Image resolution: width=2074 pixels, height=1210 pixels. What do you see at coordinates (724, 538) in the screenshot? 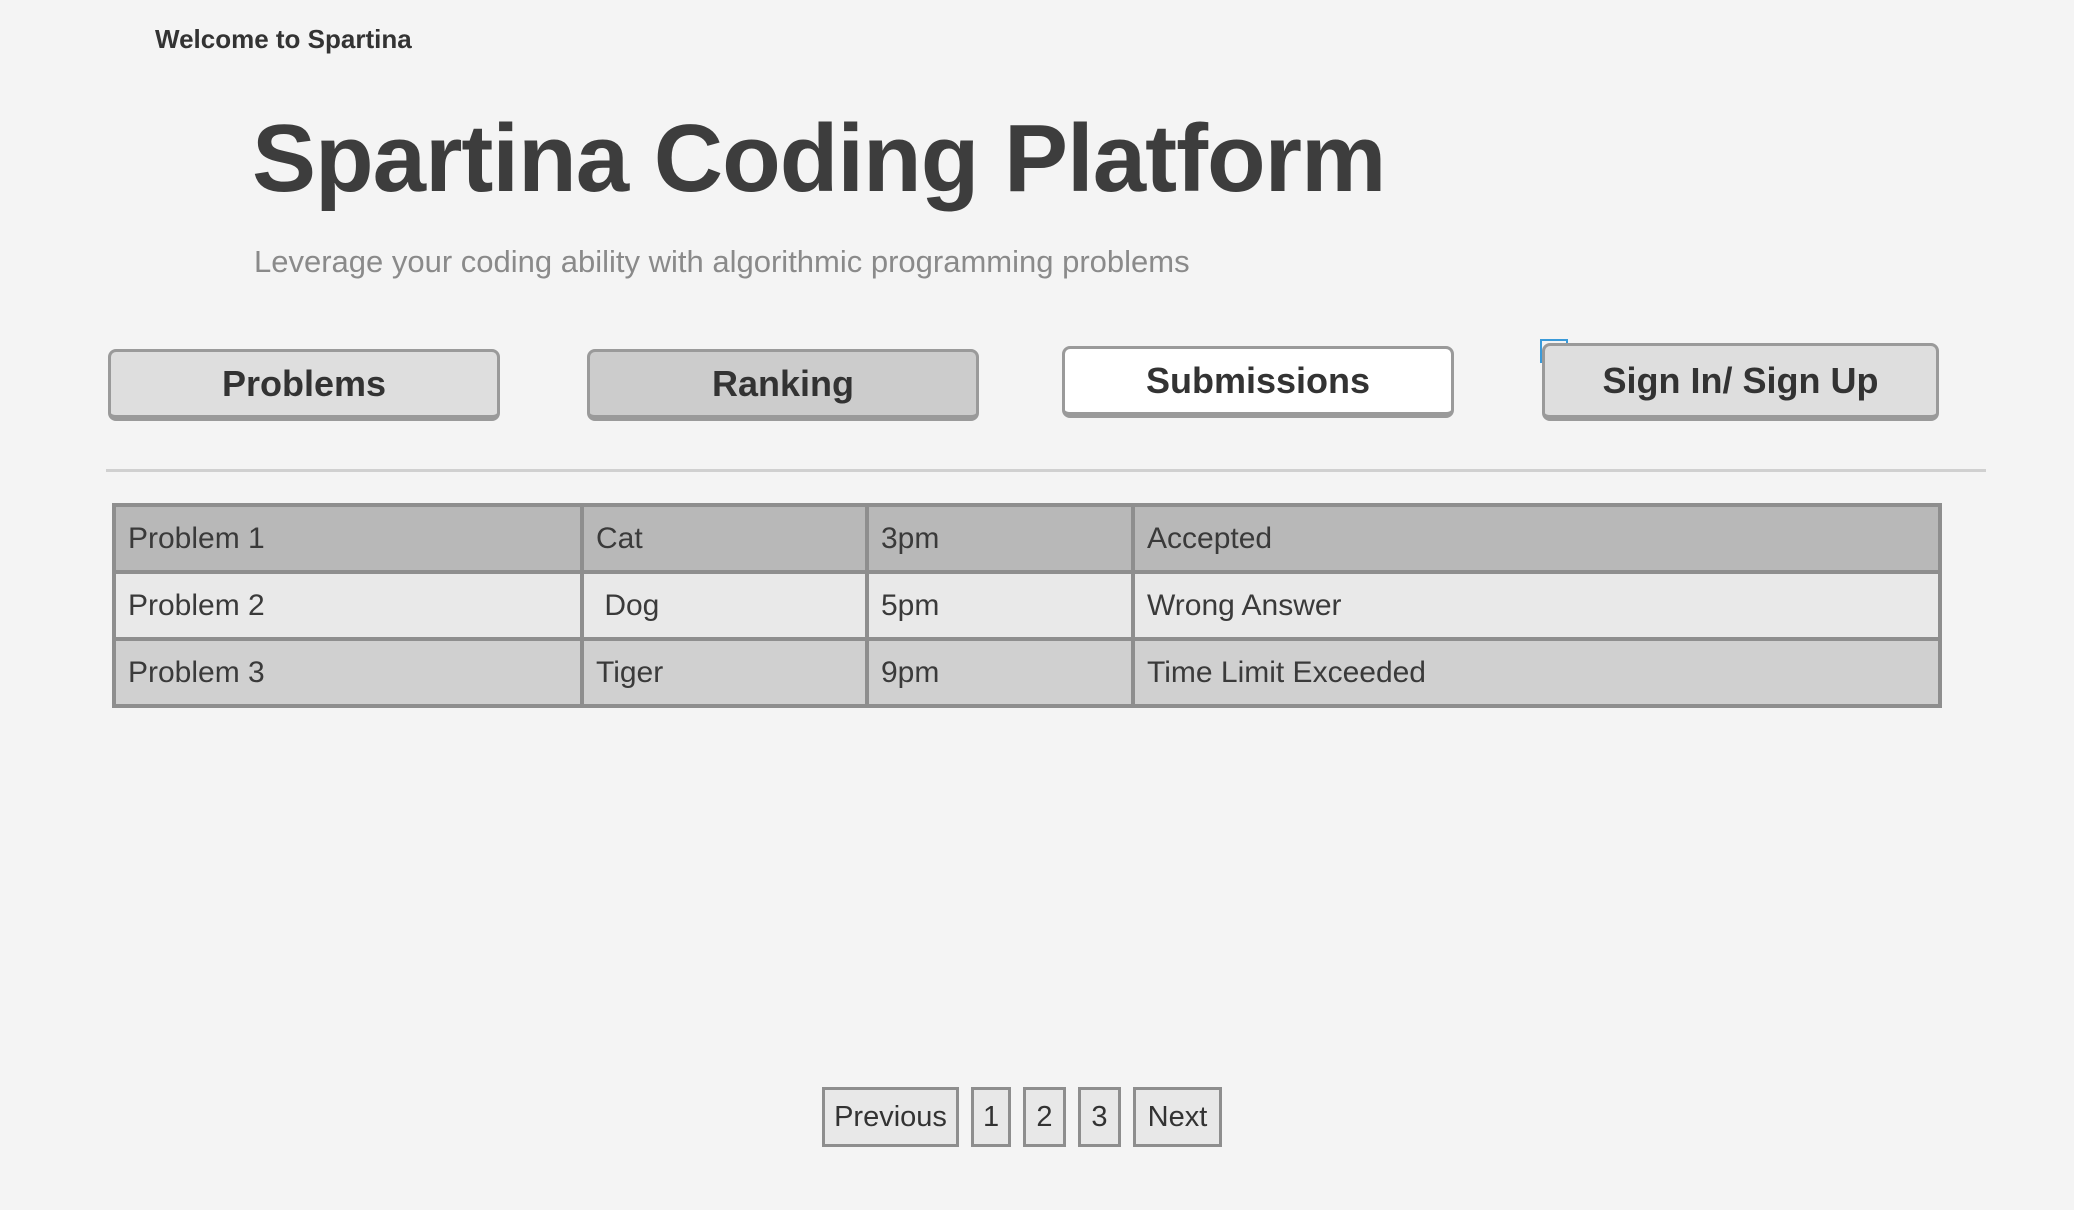
I see `user-cell: Cat` at bounding box center [724, 538].